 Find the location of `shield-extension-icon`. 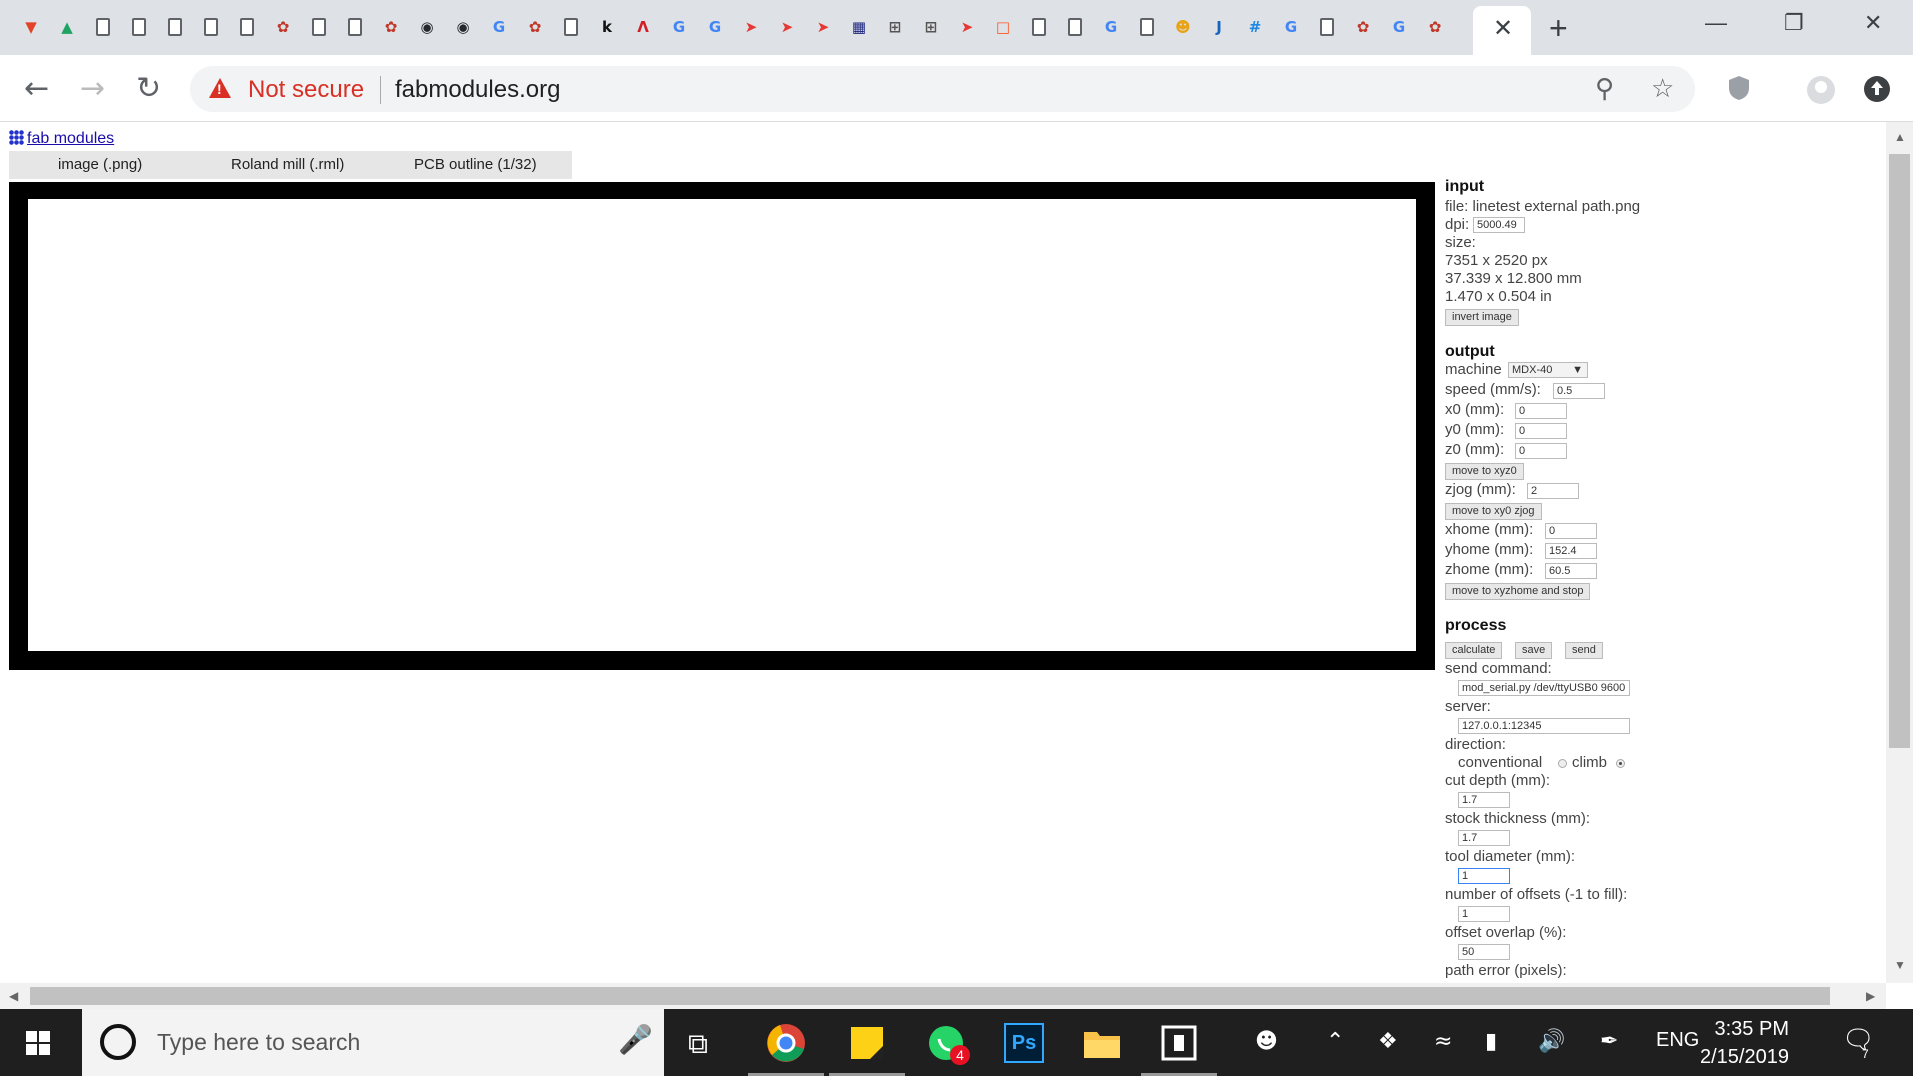

shield-extension-icon is located at coordinates (1739, 88).